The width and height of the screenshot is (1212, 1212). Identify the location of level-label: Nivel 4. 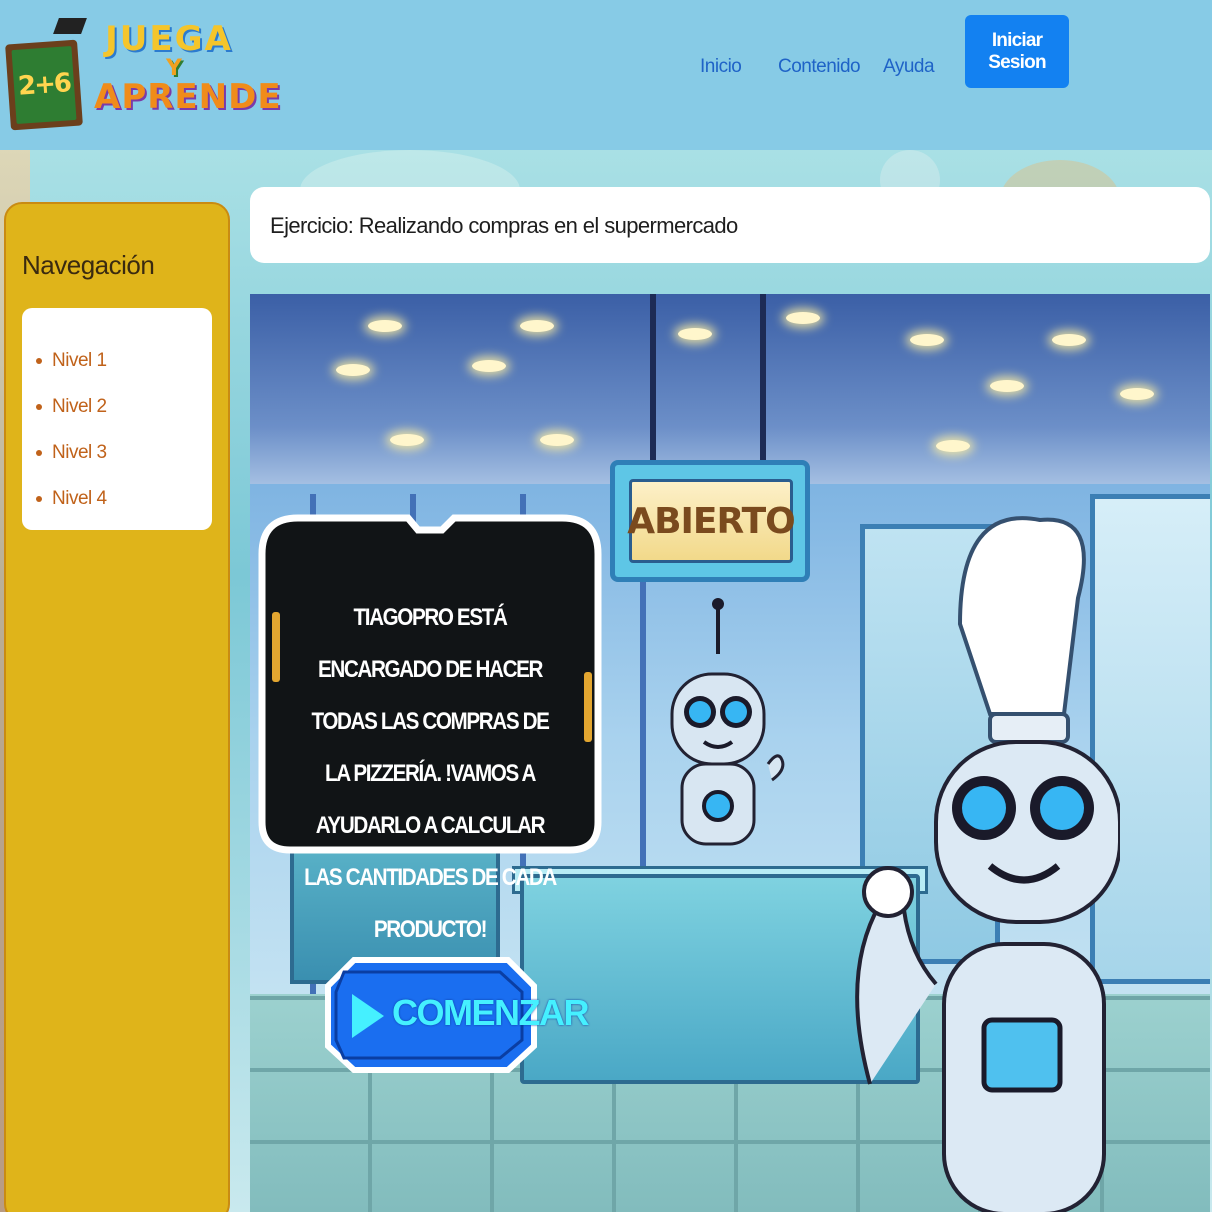
(79, 498).